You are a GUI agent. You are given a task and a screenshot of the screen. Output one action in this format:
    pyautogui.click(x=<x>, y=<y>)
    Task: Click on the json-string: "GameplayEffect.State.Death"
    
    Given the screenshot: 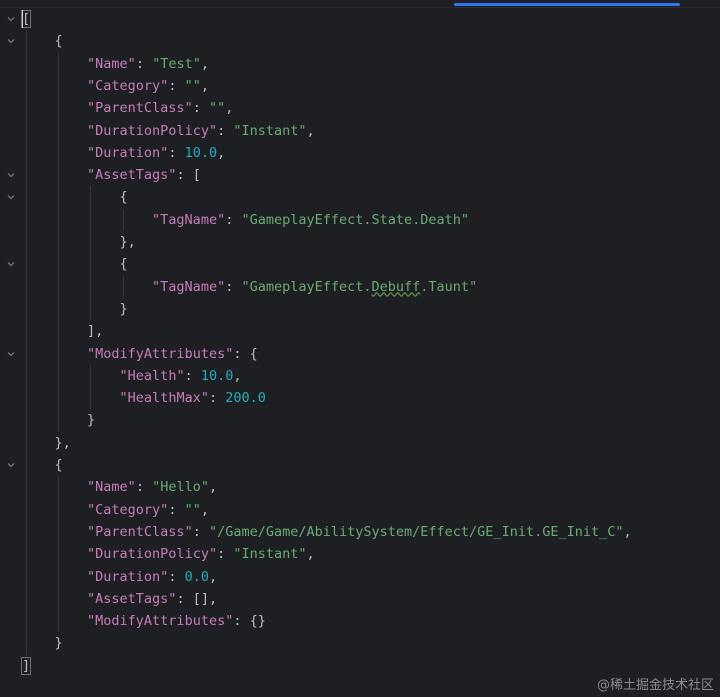 What is the action you would take?
    pyautogui.click(x=355, y=219)
    